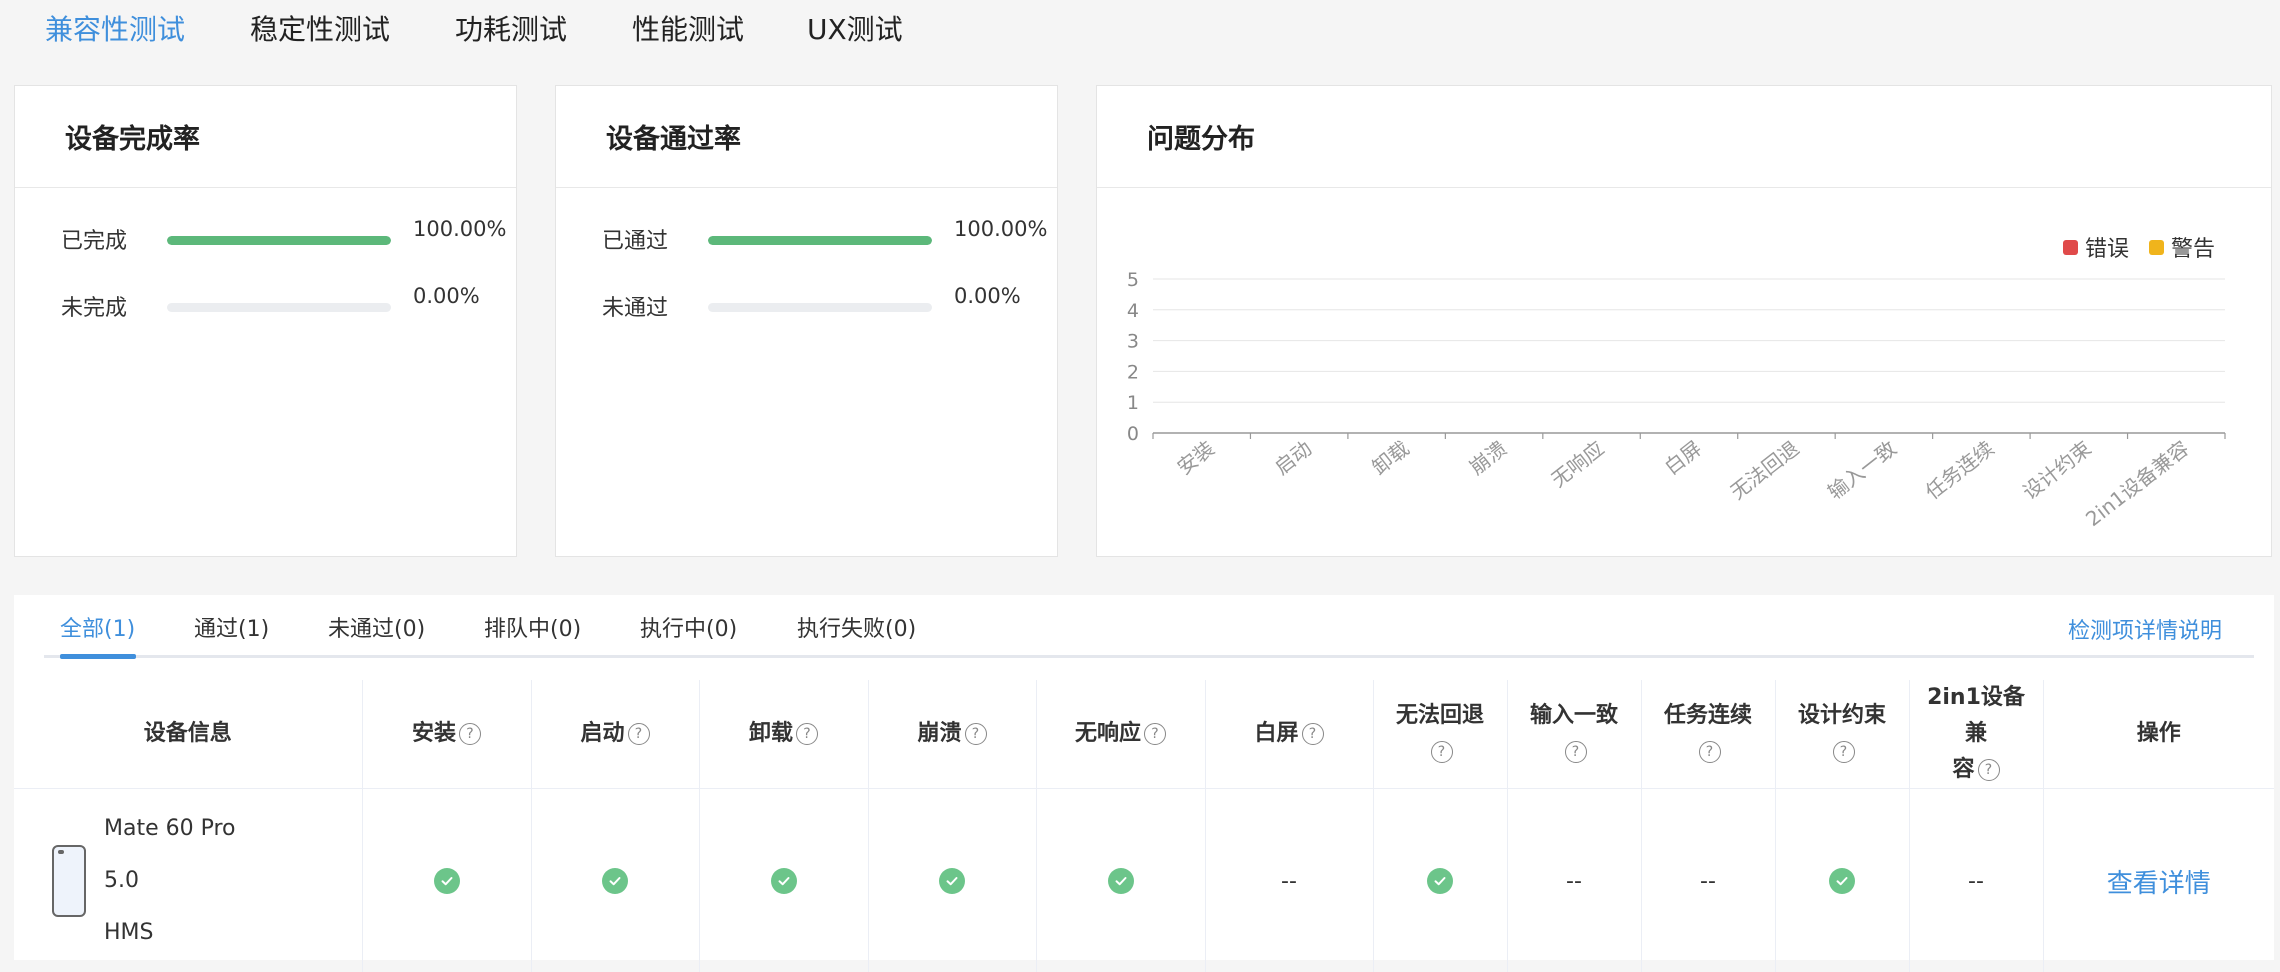 This screenshot has width=2280, height=972. I want to click on col-no-back-label: 无法回退, so click(1439, 715).